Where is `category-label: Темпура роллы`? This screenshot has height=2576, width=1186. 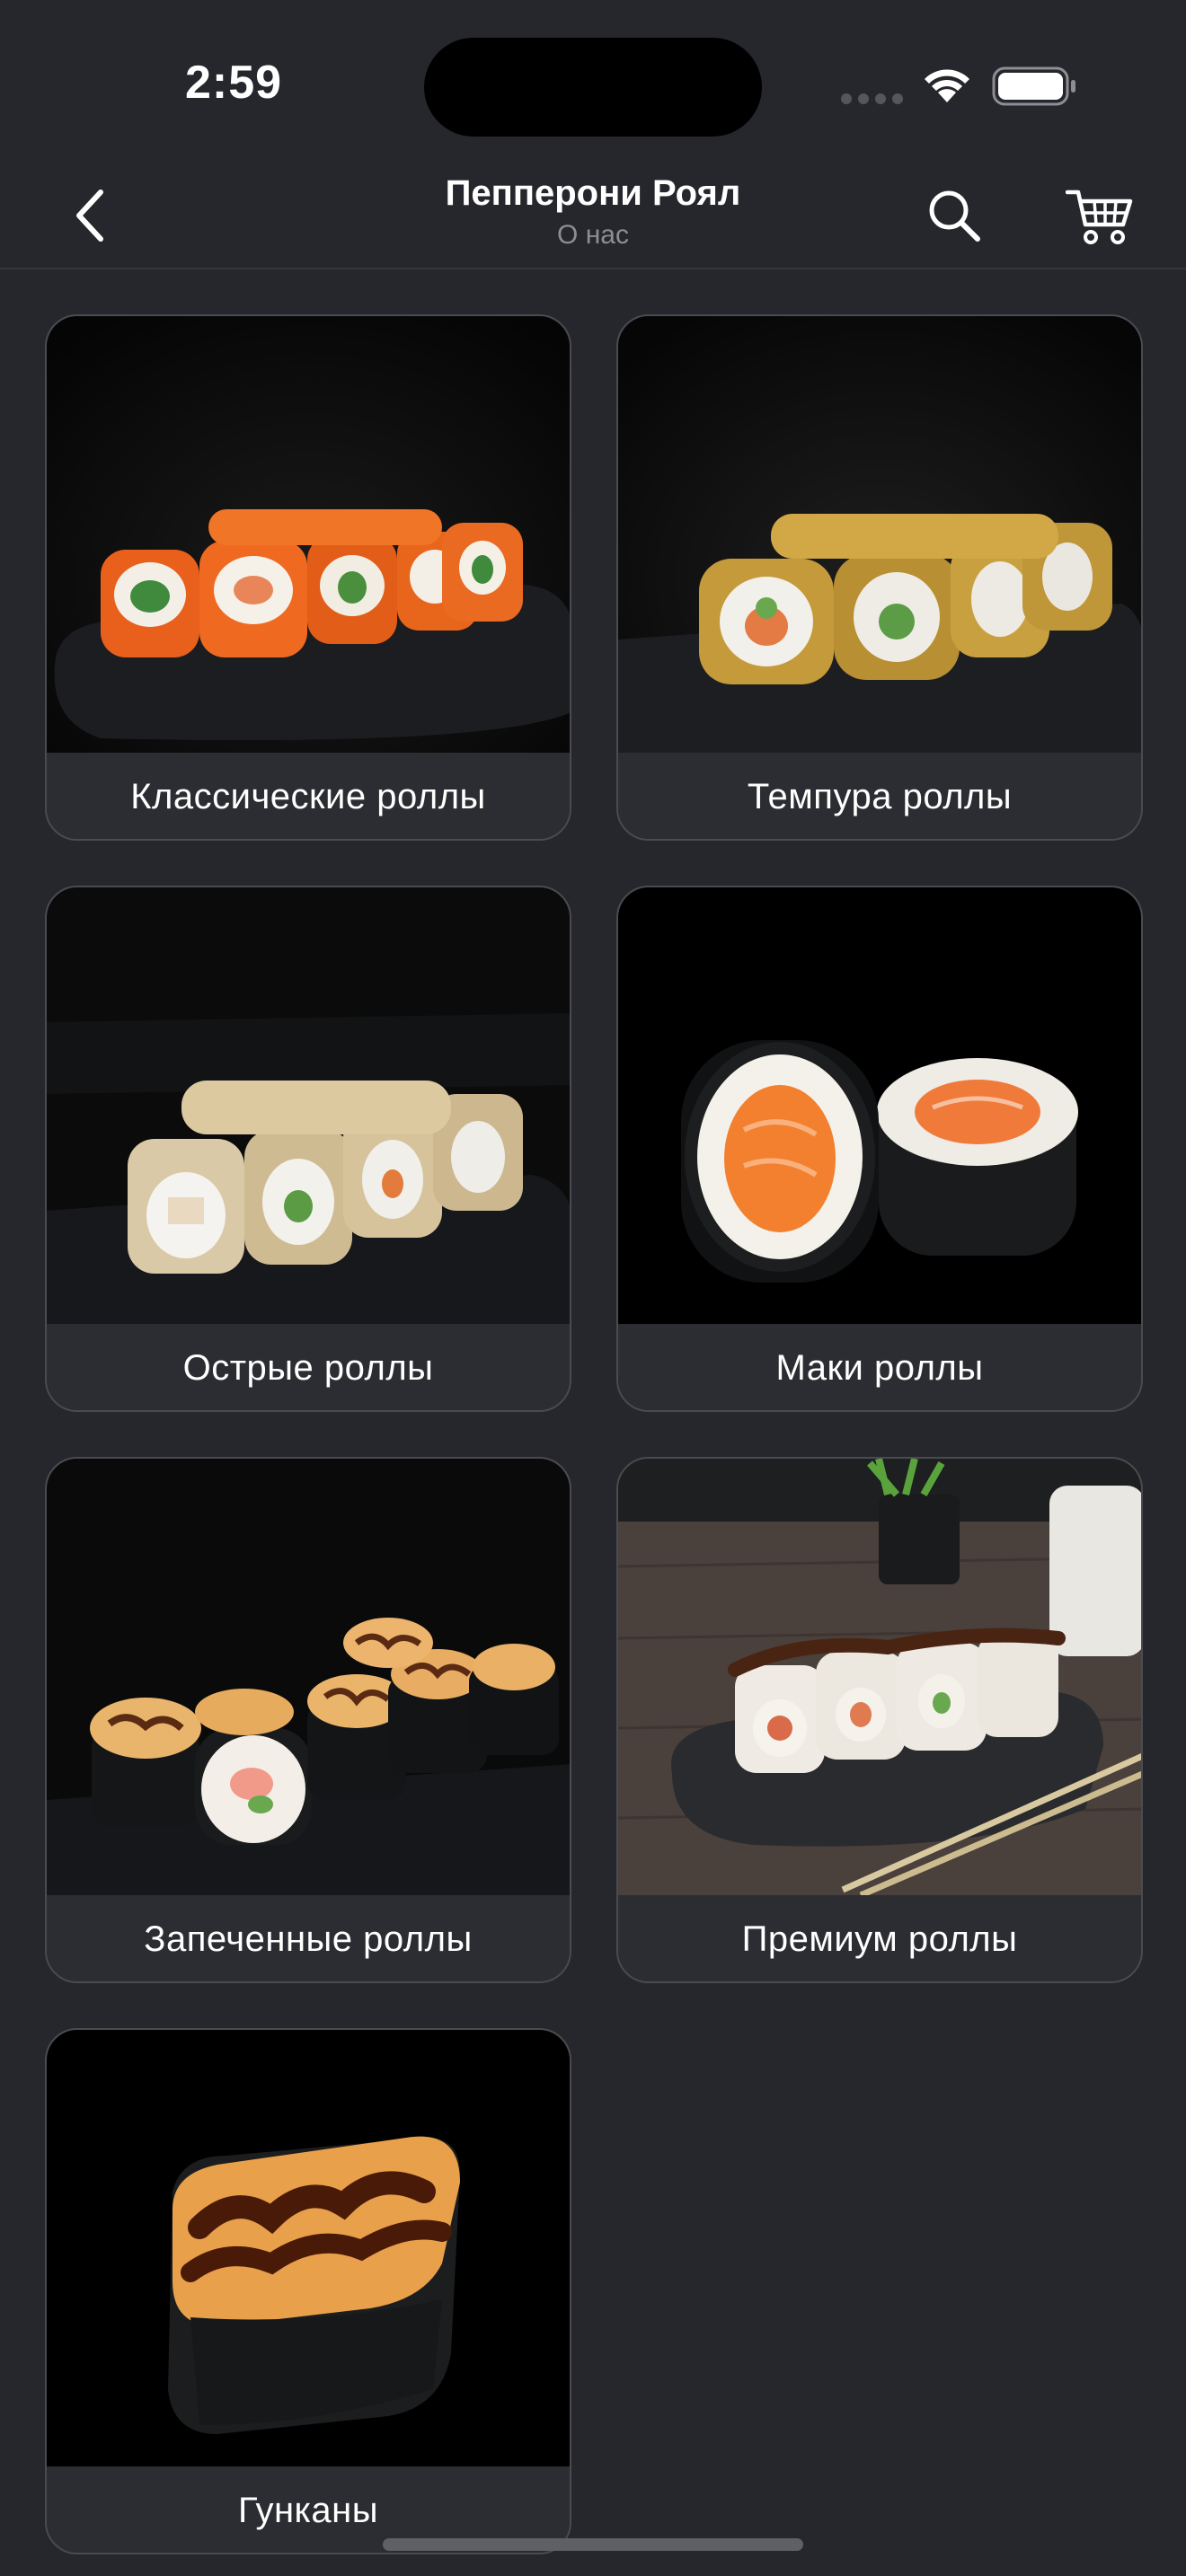
category-label: Темпура роллы is located at coordinates (879, 796).